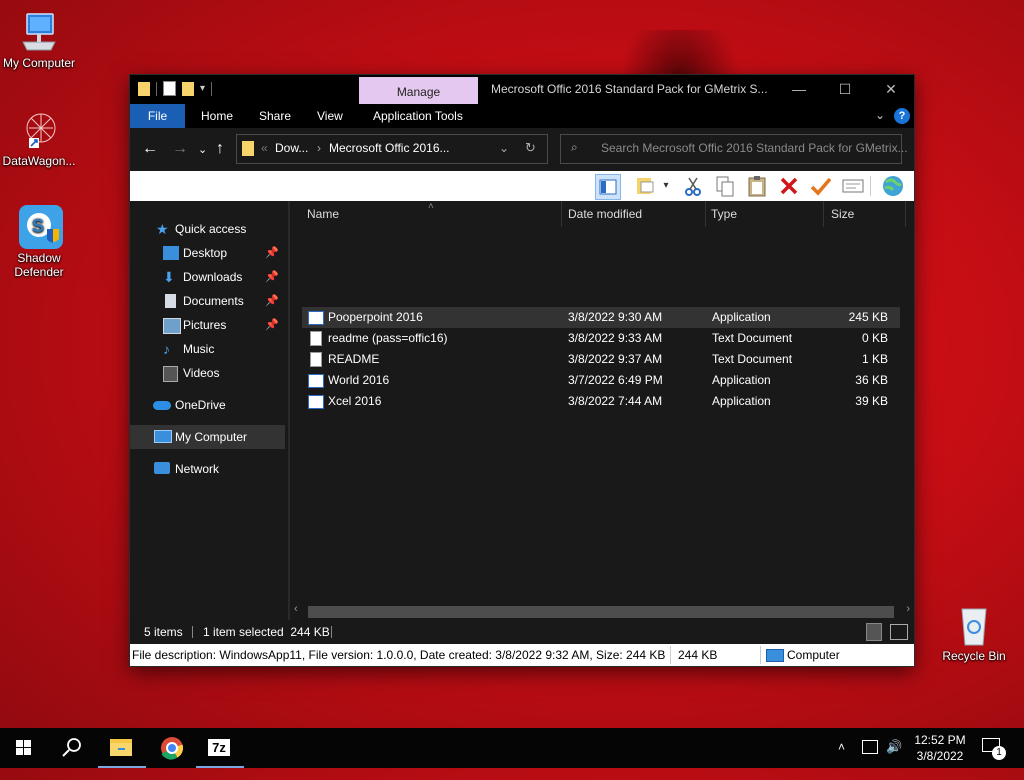  I want to click on nav-onedrive: OneDrive, so click(207, 405).